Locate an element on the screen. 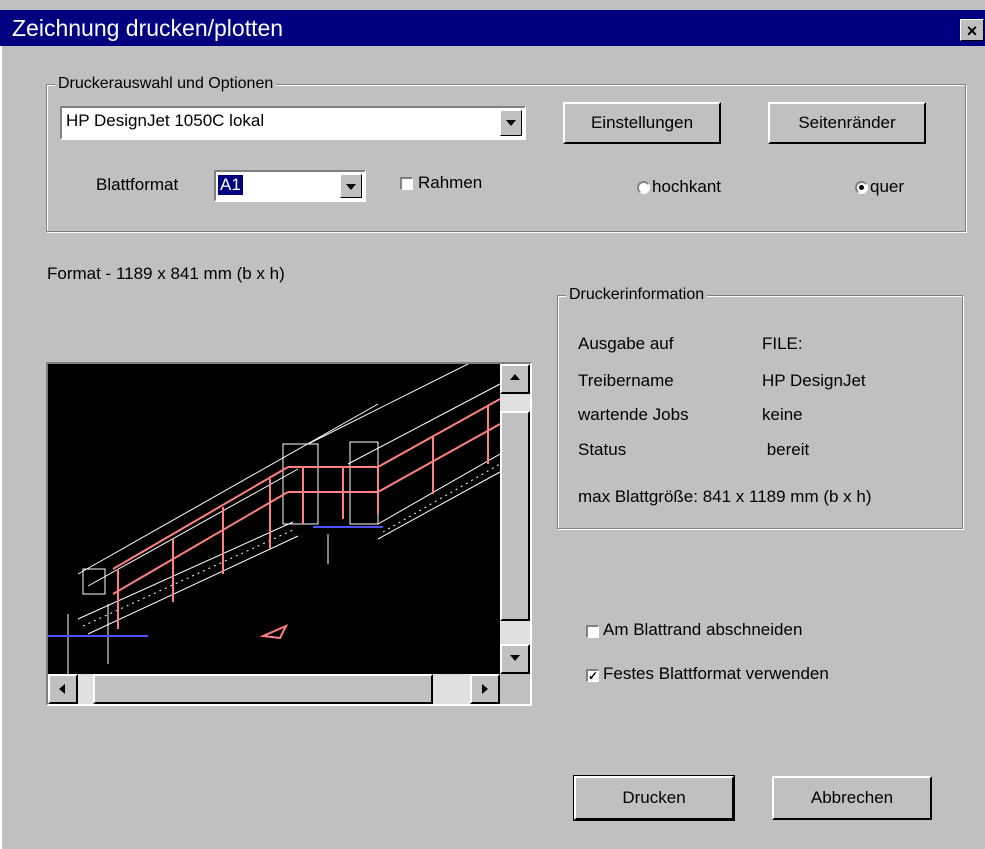 Image resolution: width=985 pixels, height=849 pixels. checkmark-icon: ✓ is located at coordinates (593, 676).